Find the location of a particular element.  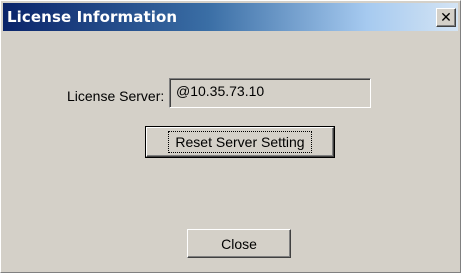

close-icon: ✕ is located at coordinates (446, 17).